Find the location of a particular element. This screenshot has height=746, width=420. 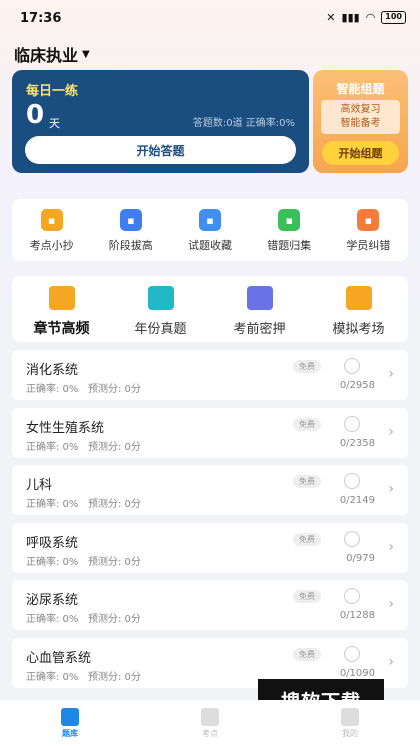

daily-days: 0 is located at coordinates (35, 115).